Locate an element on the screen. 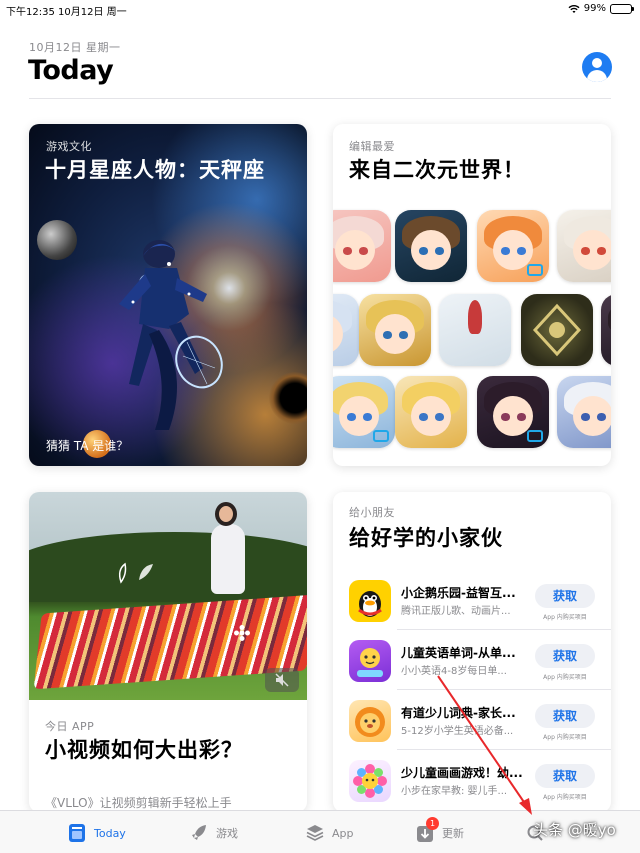 The width and height of the screenshot is (640, 853). card-title: 小视频如何大出彩？ is located at coordinates (144, 750).